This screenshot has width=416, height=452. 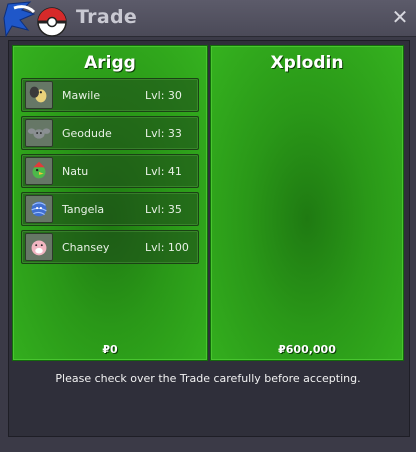 What do you see at coordinates (163, 209) in the screenshot?
I see `pokemon-level: Lvl: 35` at bounding box center [163, 209].